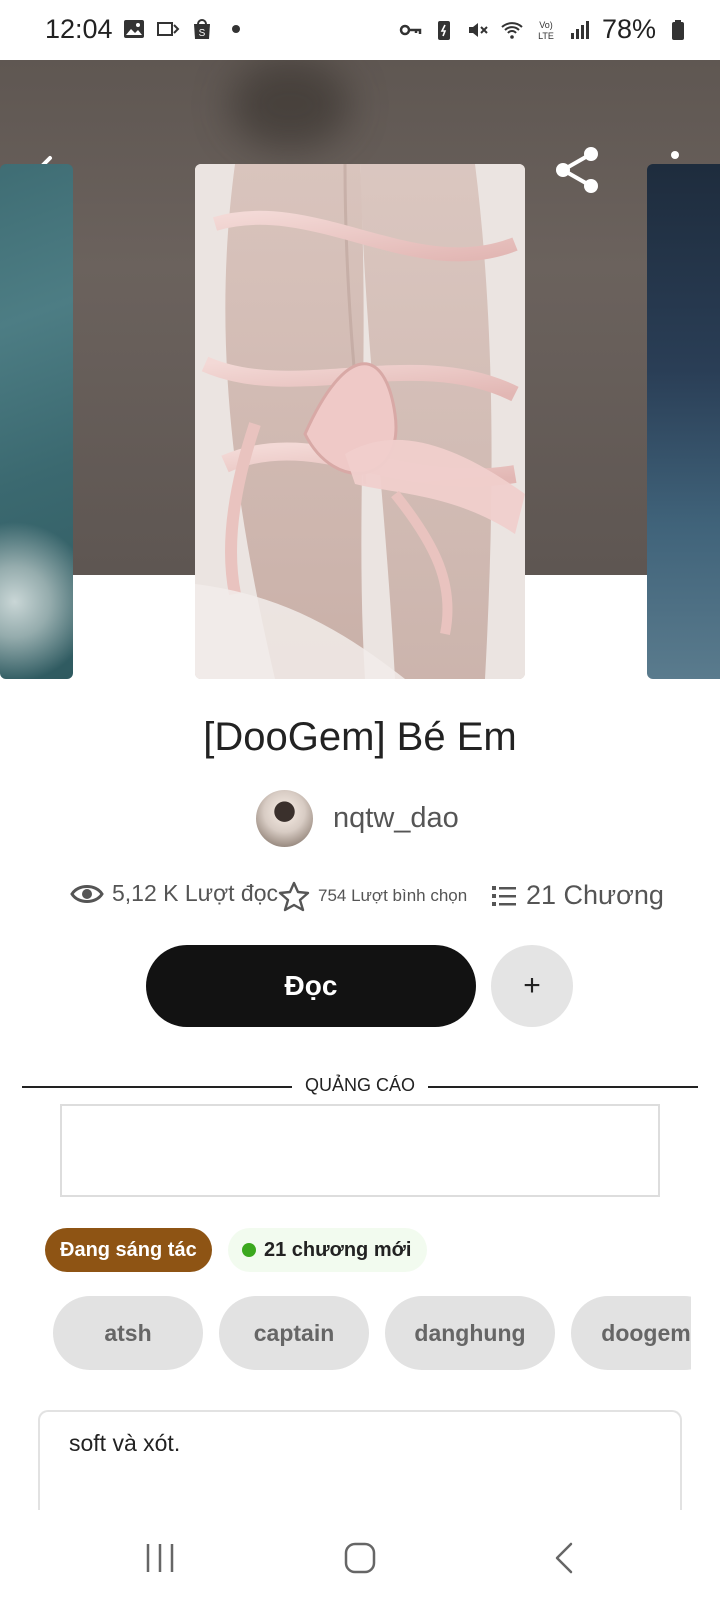 The image size is (720, 1600). Describe the element at coordinates (504, 895) in the screenshot. I see `list-icon` at that location.